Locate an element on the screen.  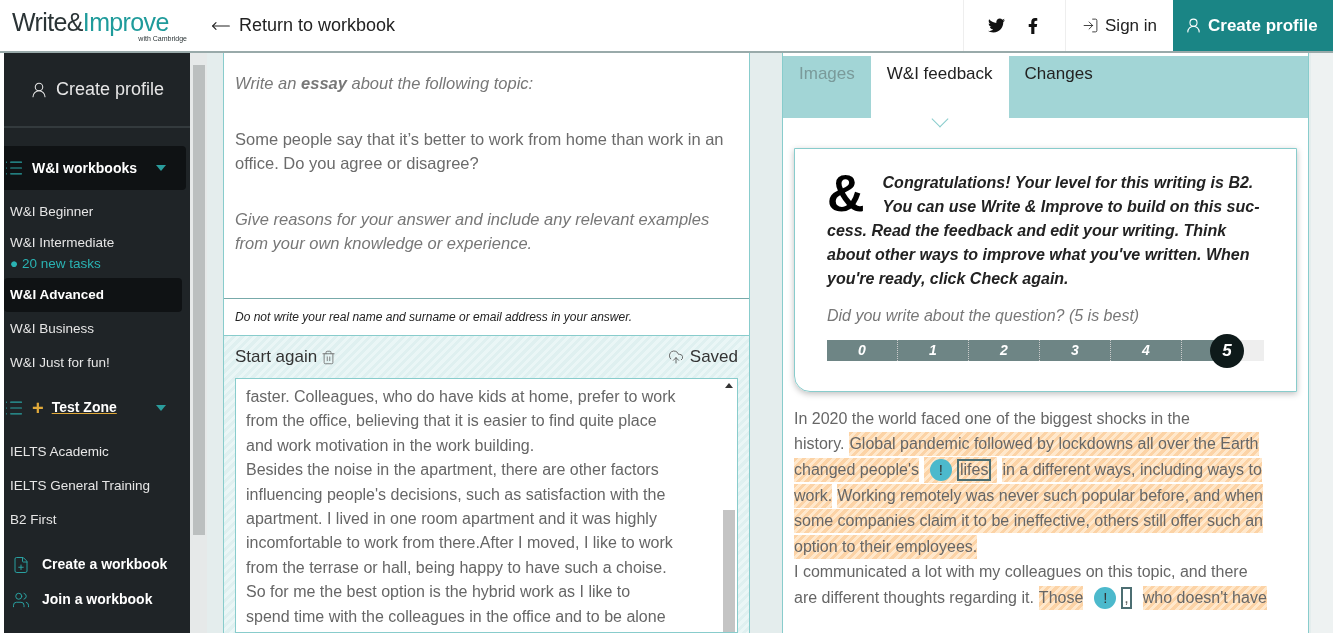
essay-text: In 2020 the world faced one of the biggest shocks in the is located at coordinates (992, 418).